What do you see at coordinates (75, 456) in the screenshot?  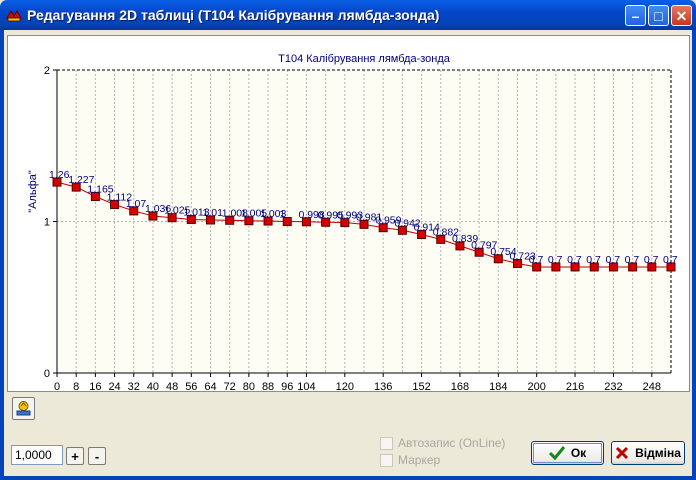 I see `increment-button: +` at bounding box center [75, 456].